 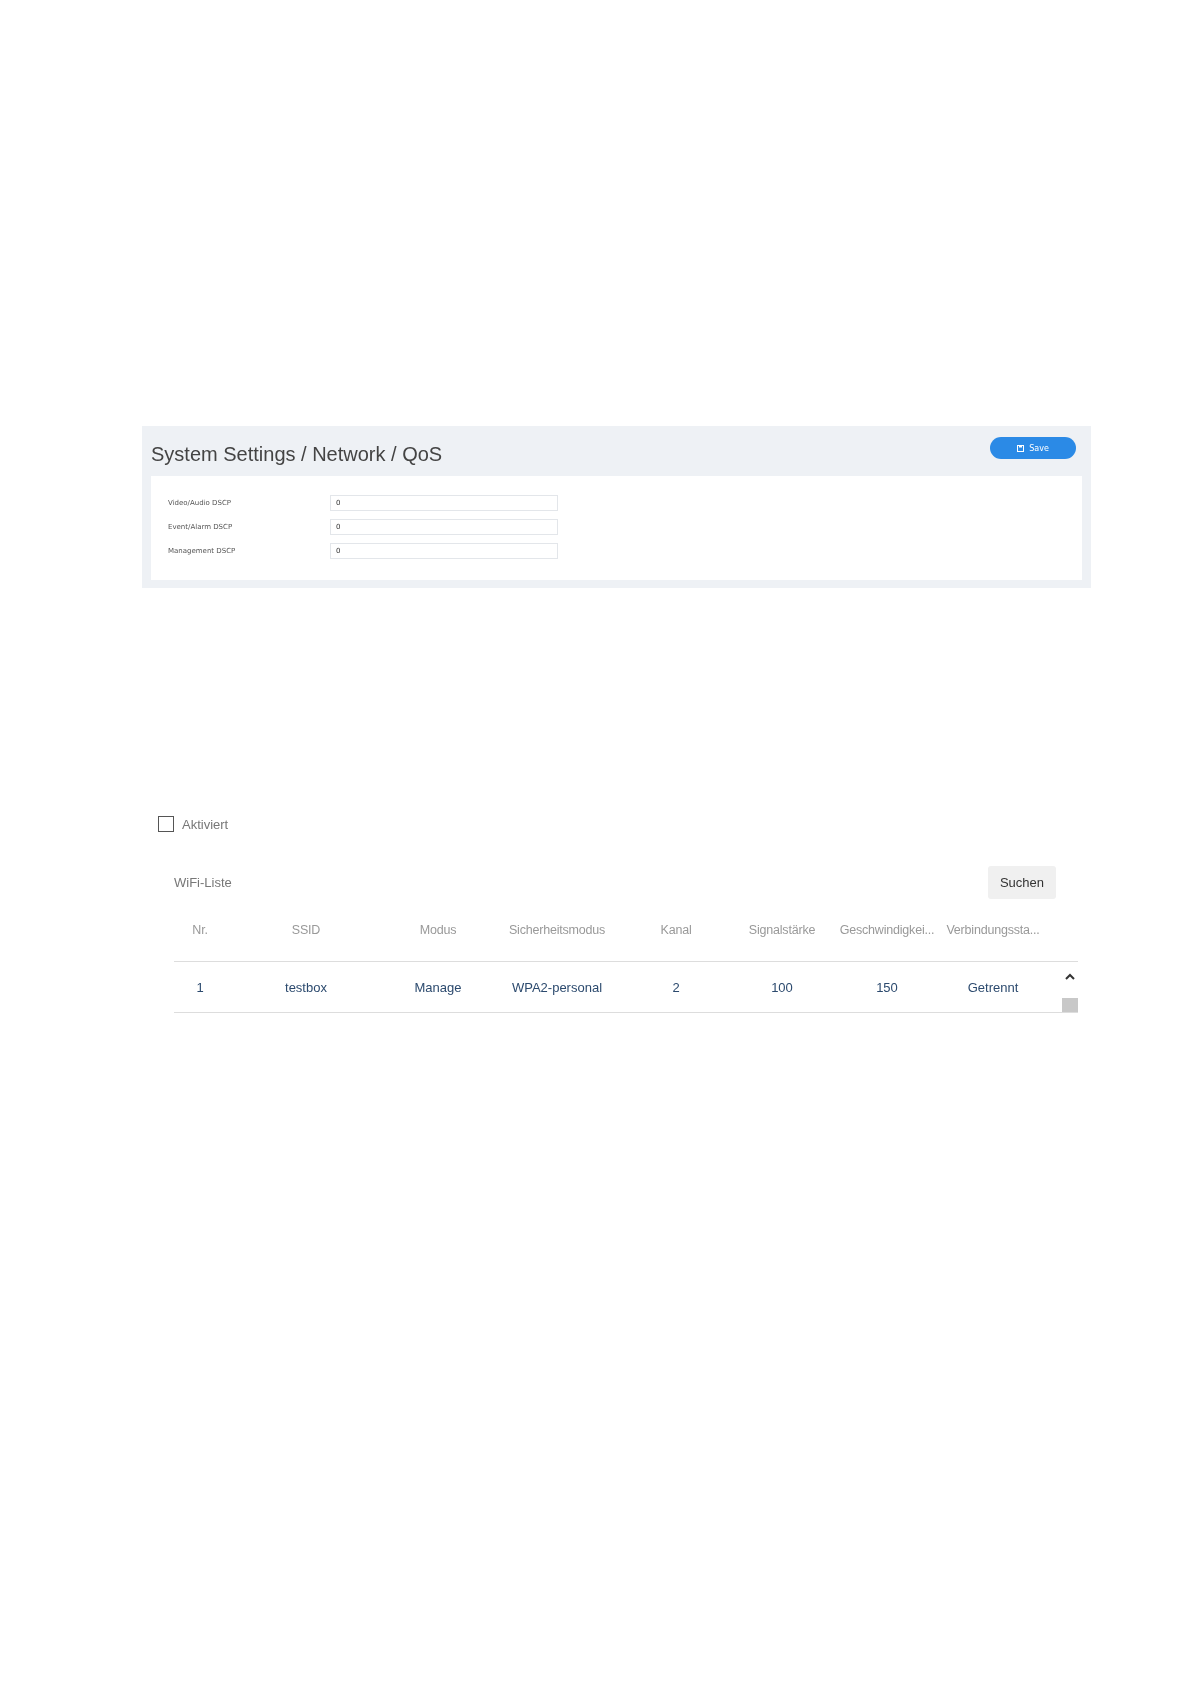 What do you see at coordinates (438, 930) in the screenshot?
I see `column-header: Modus` at bounding box center [438, 930].